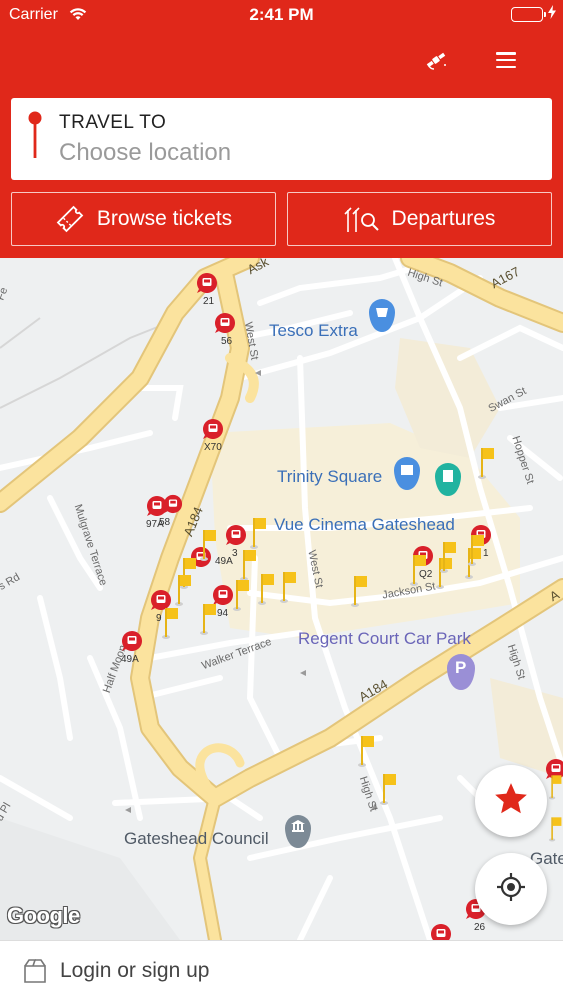  What do you see at coordinates (159, 618) in the screenshot?
I see `bus-stop-label: 9` at bounding box center [159, 618].